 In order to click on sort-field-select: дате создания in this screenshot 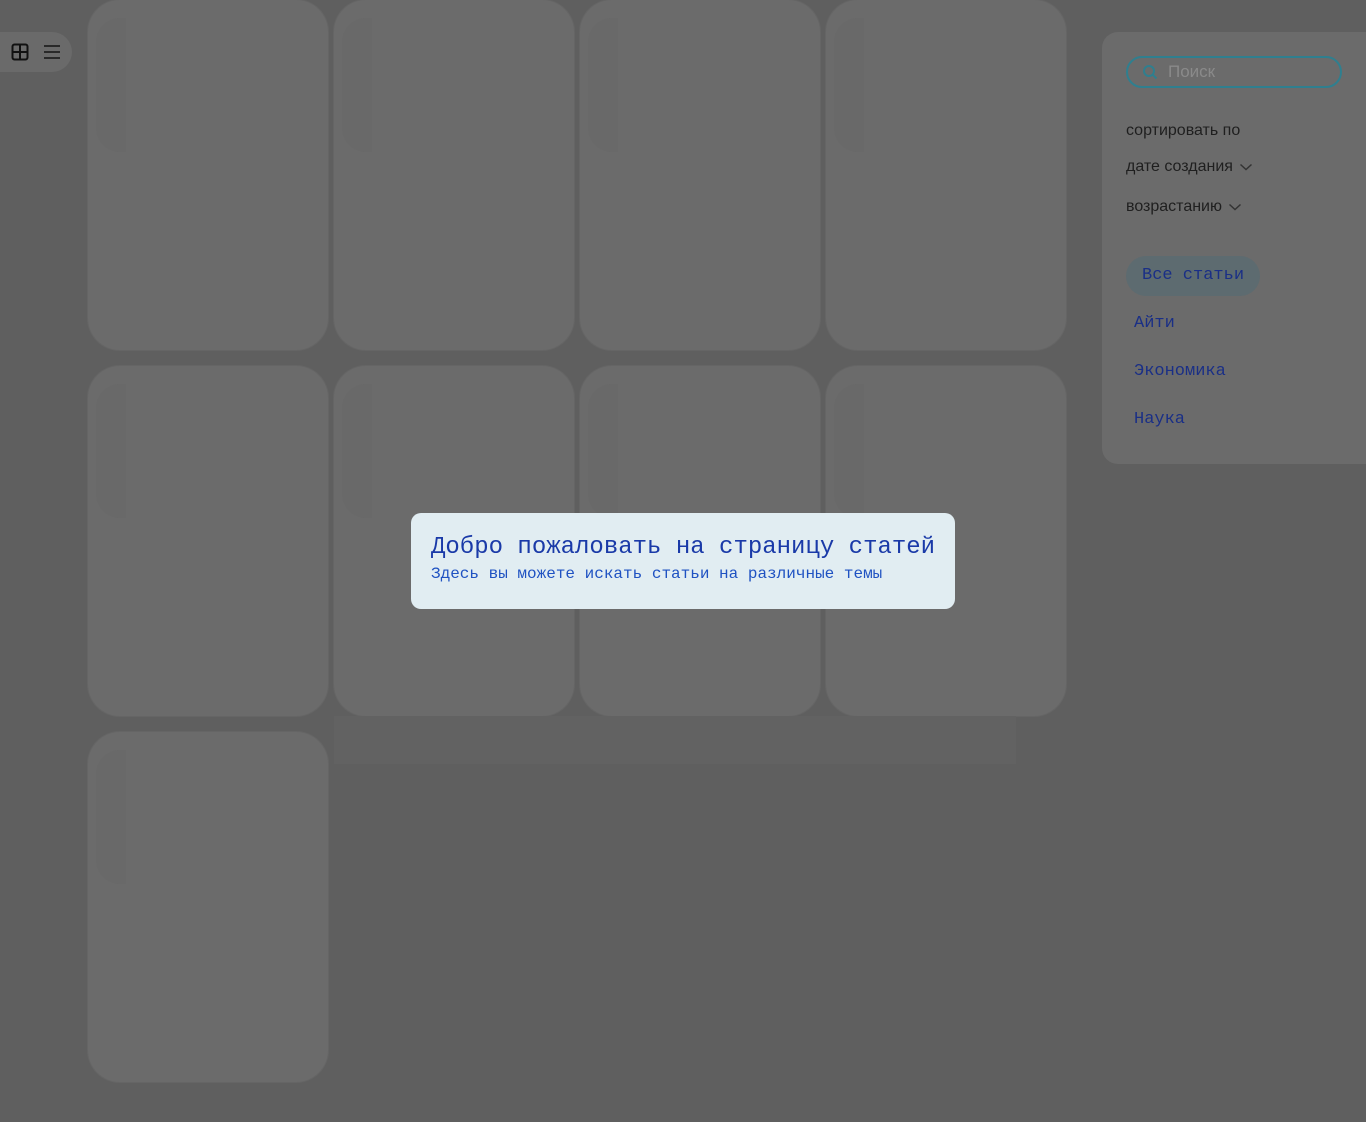, I will do `click(1189, 167)`.